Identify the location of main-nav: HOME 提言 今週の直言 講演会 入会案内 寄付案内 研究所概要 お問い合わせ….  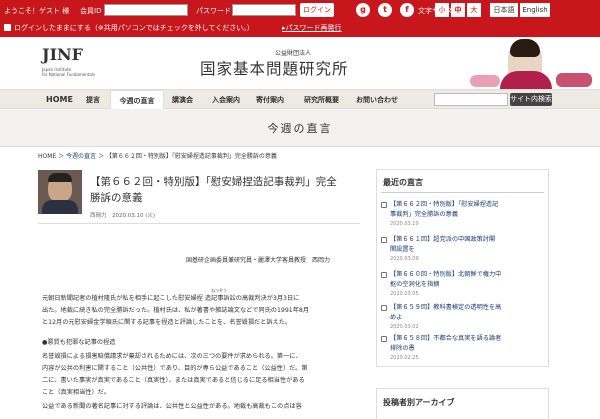
(300, 100).